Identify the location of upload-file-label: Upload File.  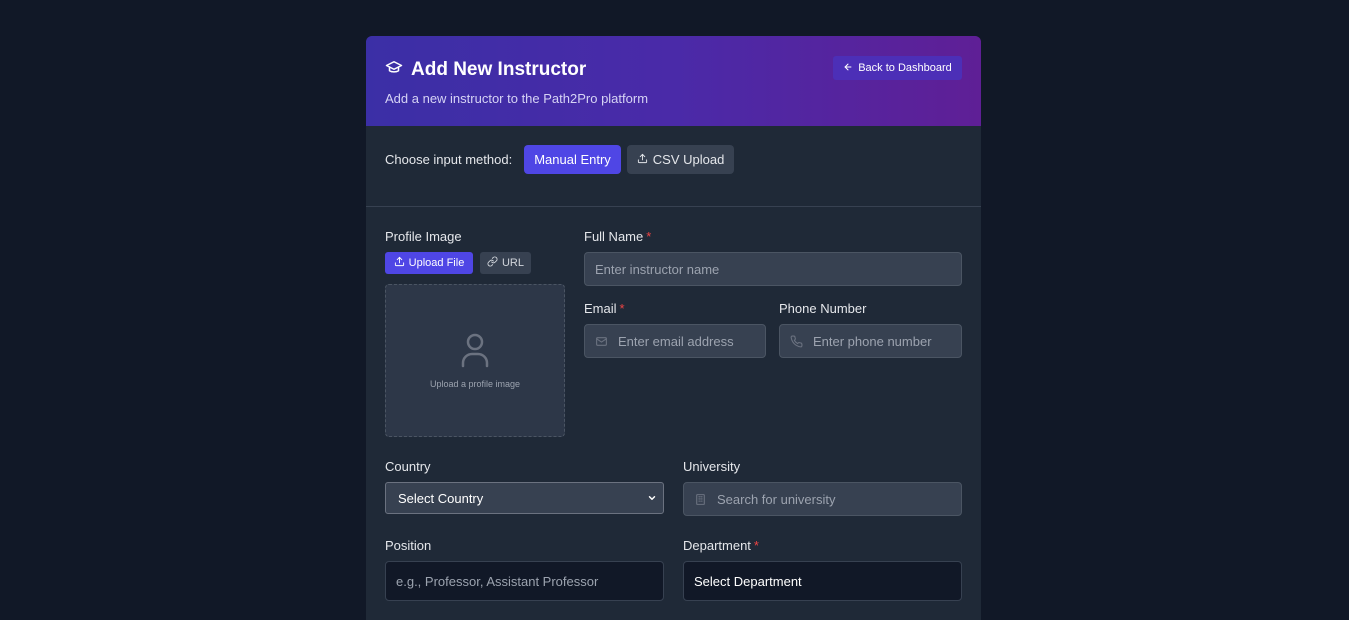
(436, 263).